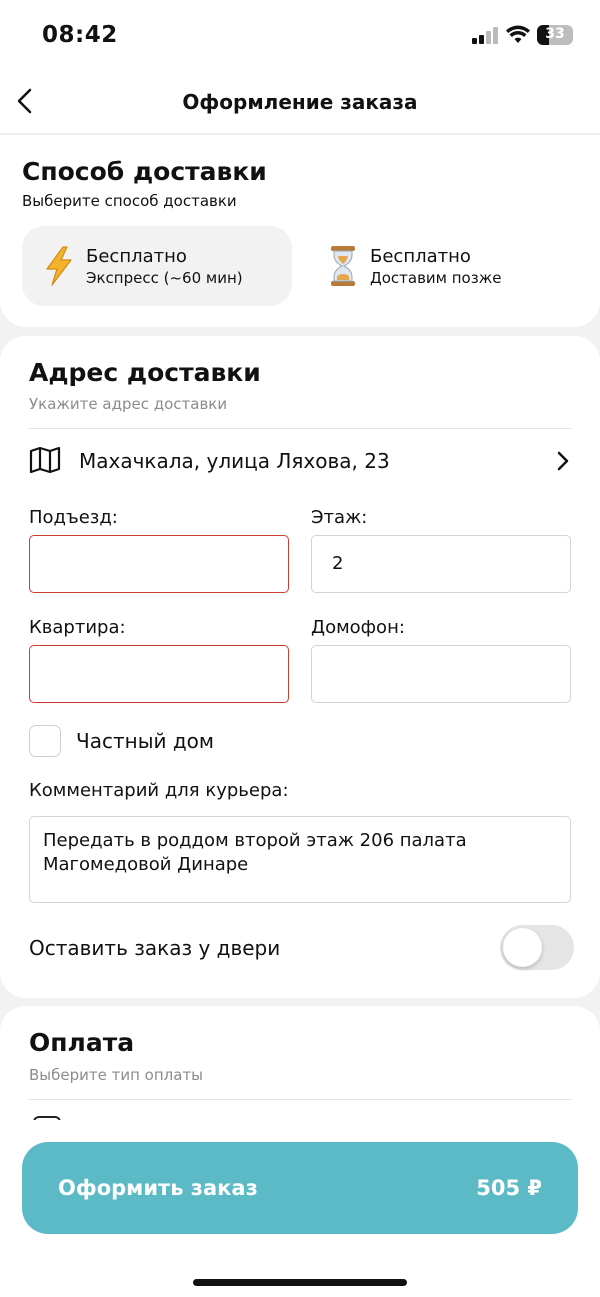 The height and width of the screenshot is (1297, 600). I want to click on address-title: Адрес доставки, so click(145, 372).